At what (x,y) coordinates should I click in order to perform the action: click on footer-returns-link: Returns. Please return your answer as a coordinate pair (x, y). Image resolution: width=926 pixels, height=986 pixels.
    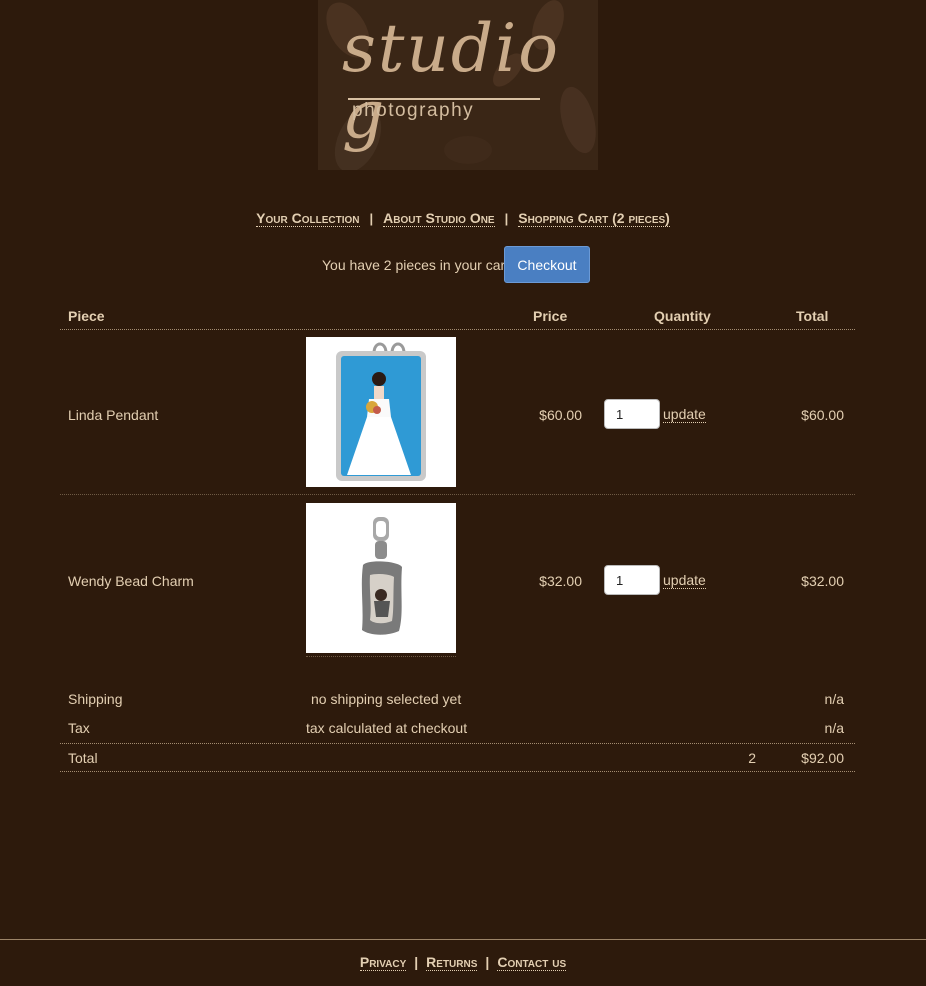
    Looking at the image, I should click on (452, 962).